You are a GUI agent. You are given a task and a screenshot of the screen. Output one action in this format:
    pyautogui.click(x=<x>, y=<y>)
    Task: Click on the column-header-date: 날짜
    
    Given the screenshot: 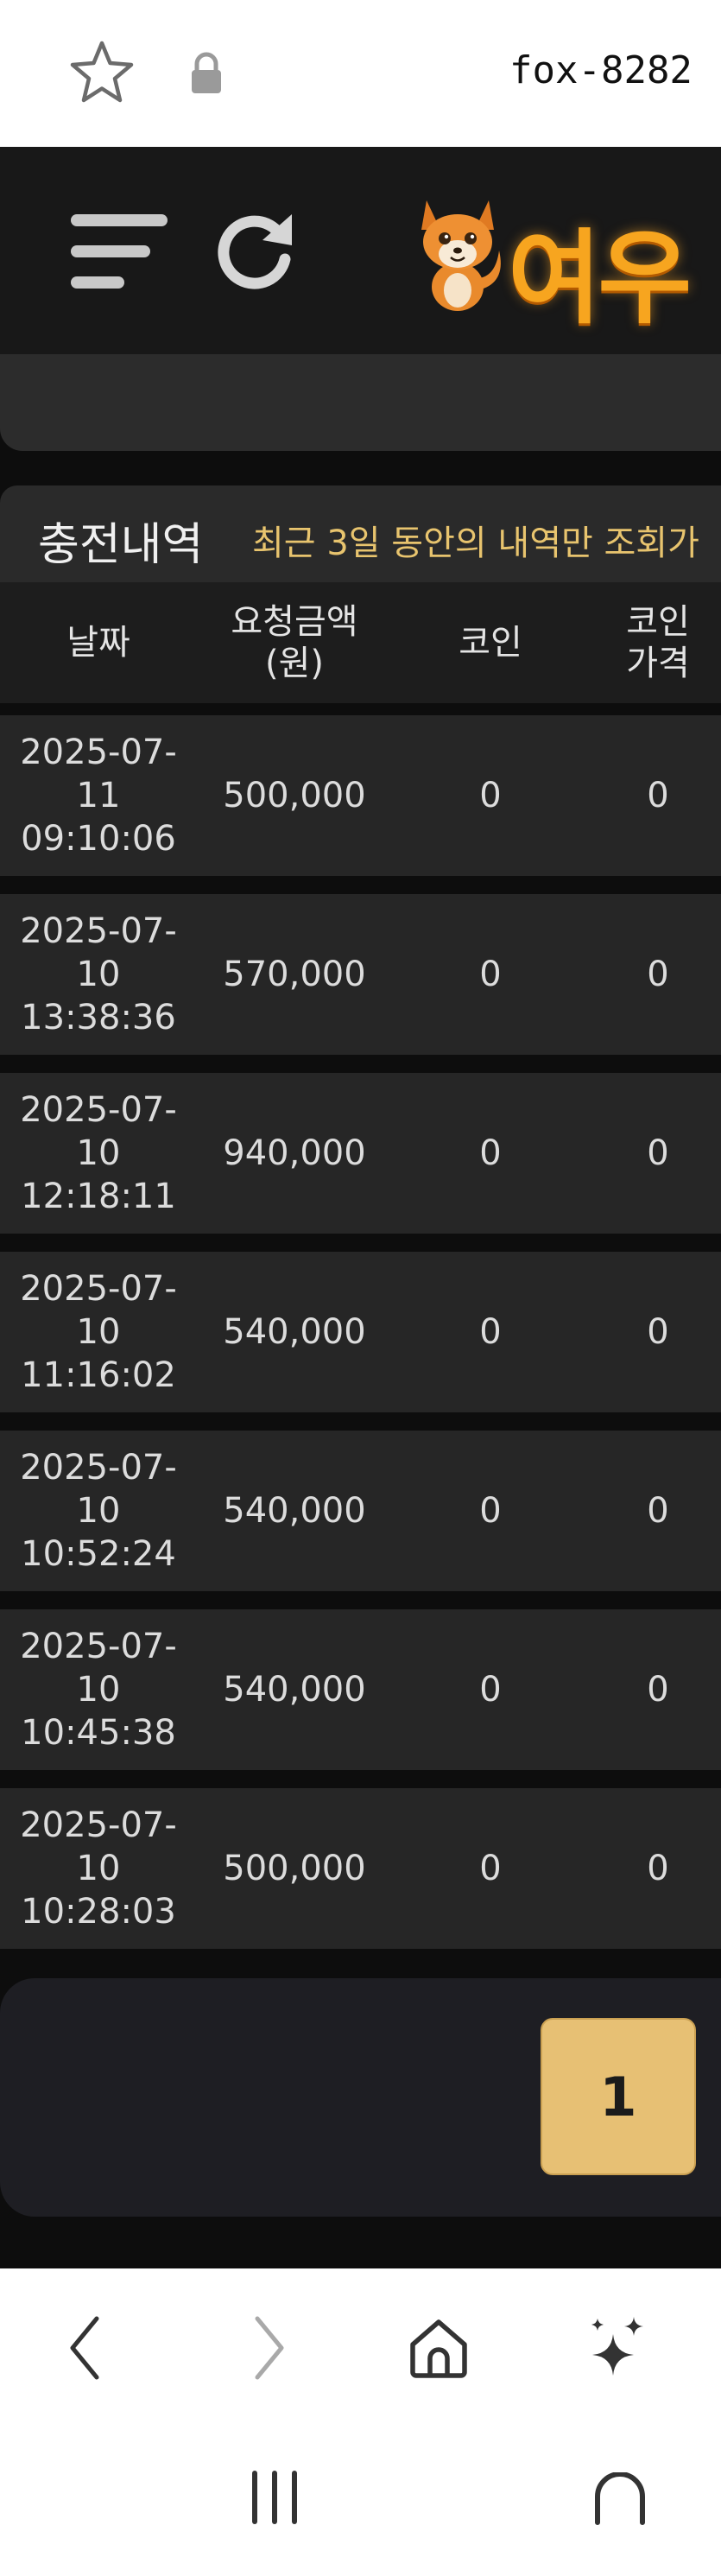 What is the action you would take?
    pyautogui.click(x=98, y=643)
    